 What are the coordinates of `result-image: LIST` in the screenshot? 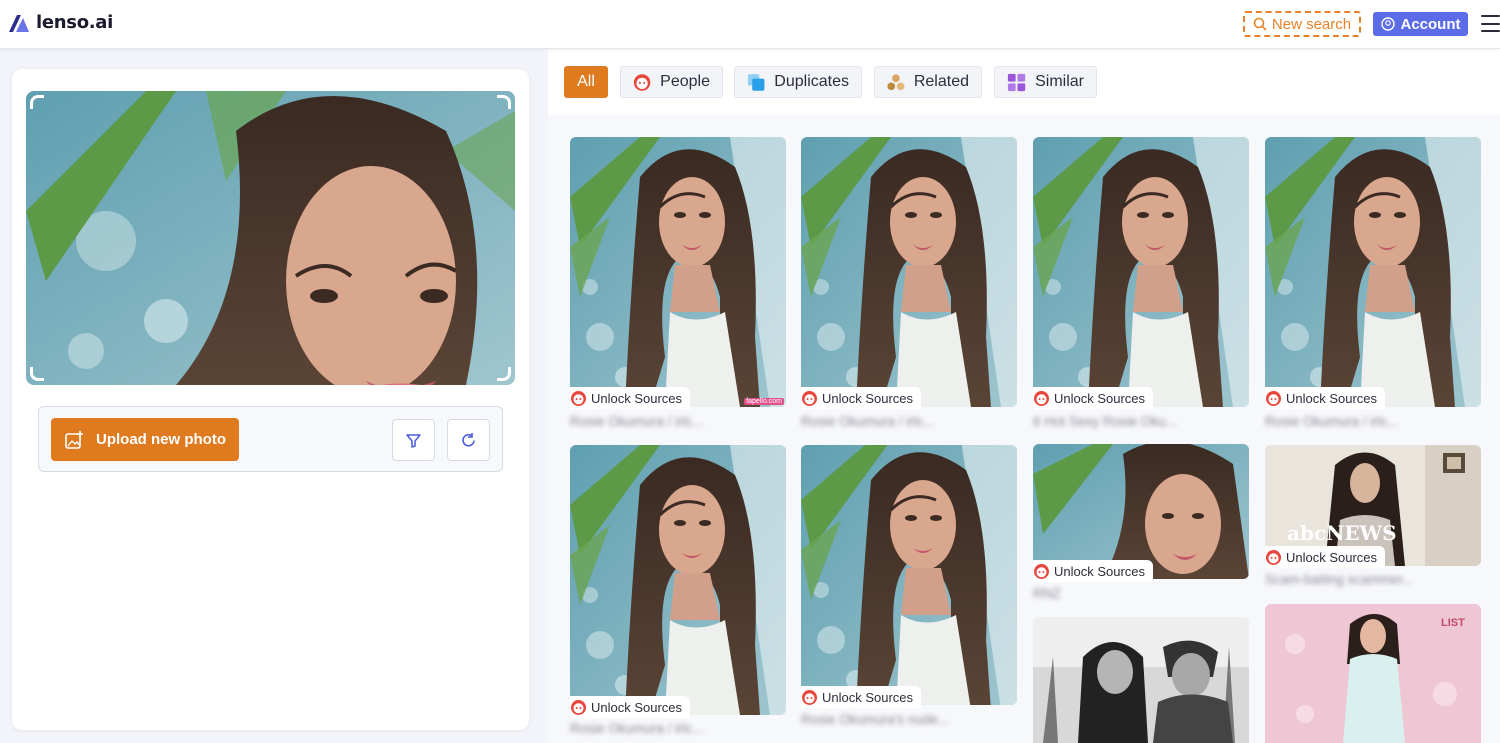 It's located at (1373, 673).